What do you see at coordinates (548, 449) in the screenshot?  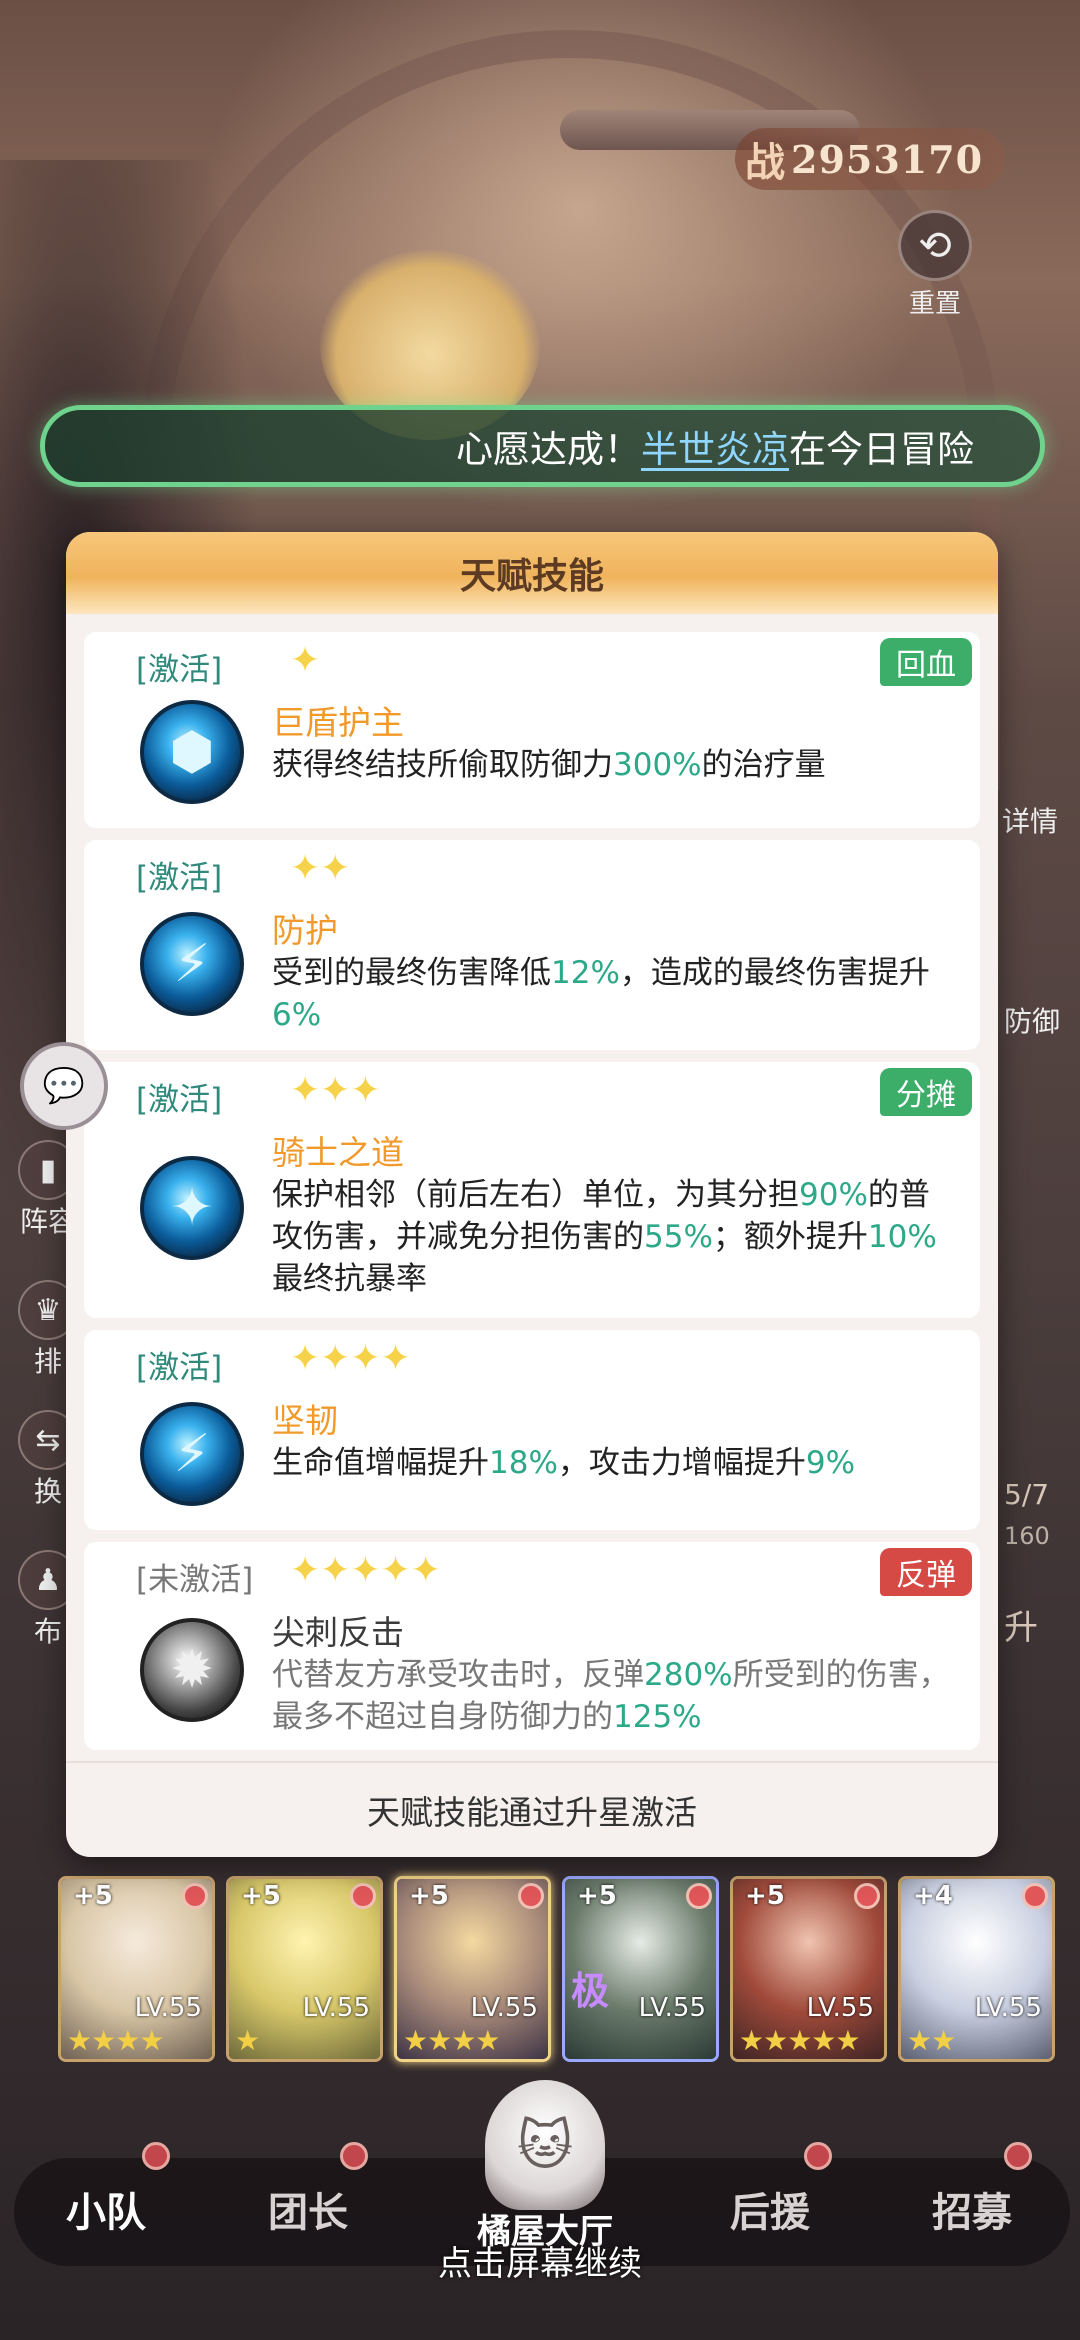 I see `wish-prefix: 心愿达成！` at bounding box center [548, 449].